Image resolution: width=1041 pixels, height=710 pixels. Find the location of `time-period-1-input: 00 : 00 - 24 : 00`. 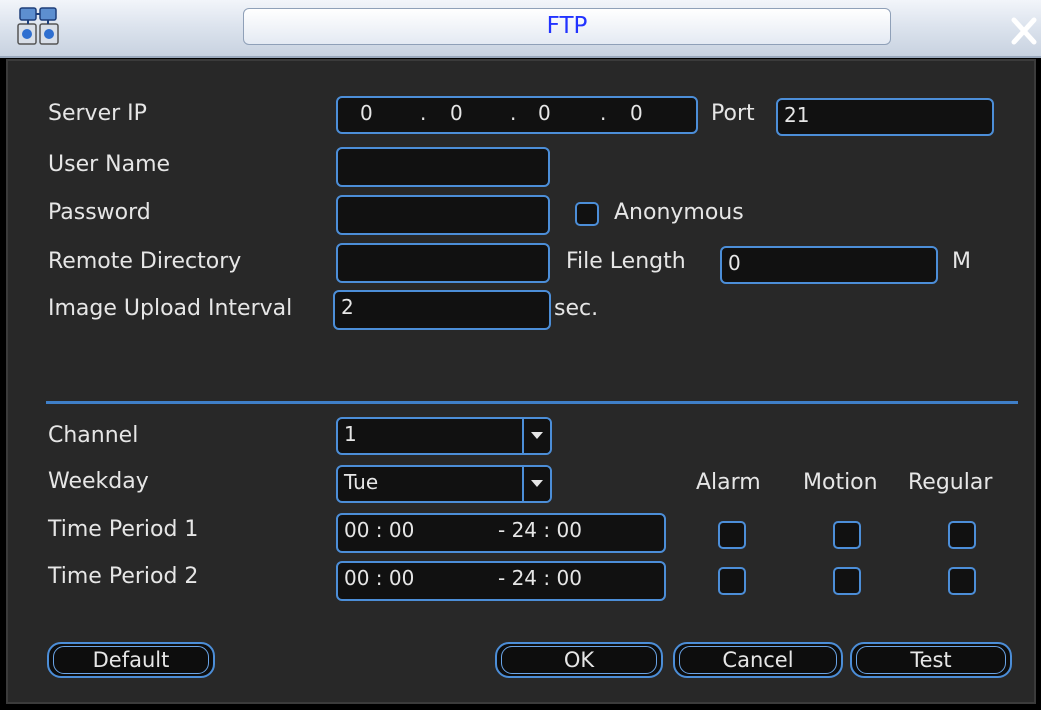

time-period-1-input: 00 : 00 - 24 : 00 is located at coordinates (501, 533).